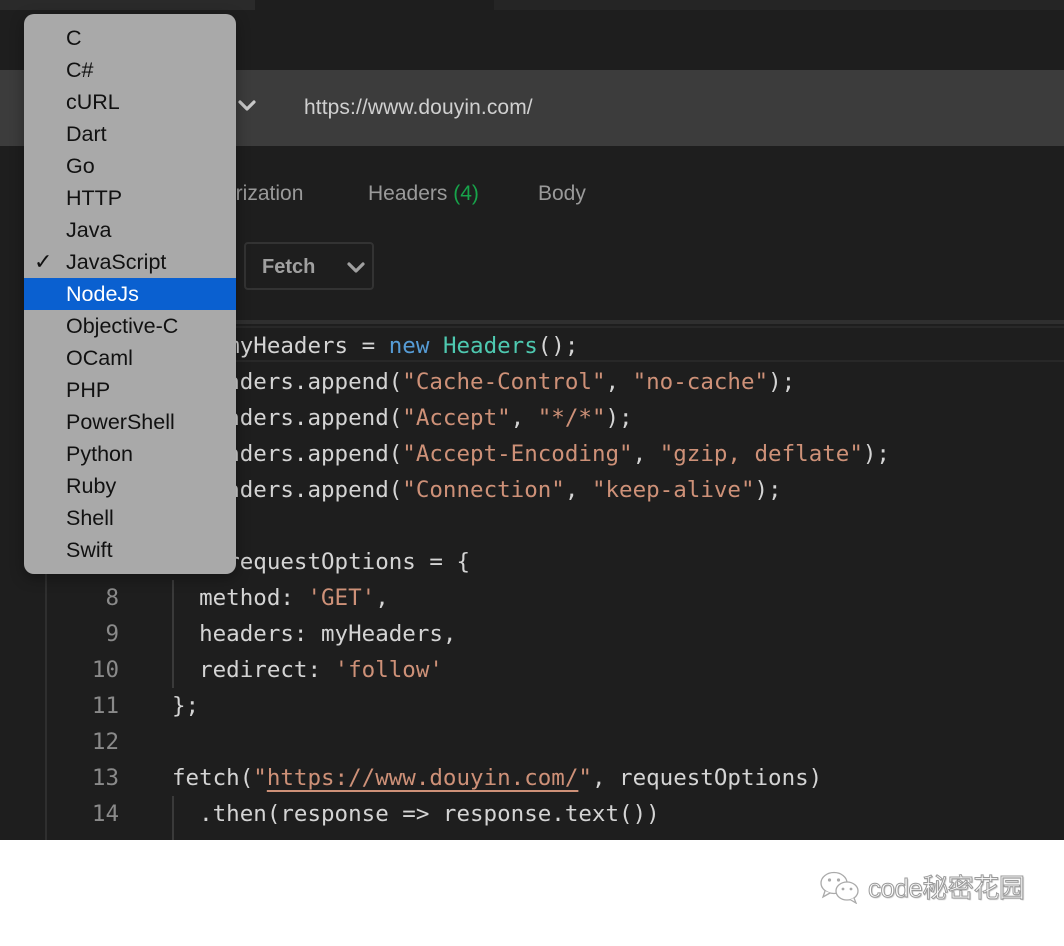  Describe the element at coordinates (418, 108) in the screenshot. I see `url-input: https://www.douyin.com/` at that location.